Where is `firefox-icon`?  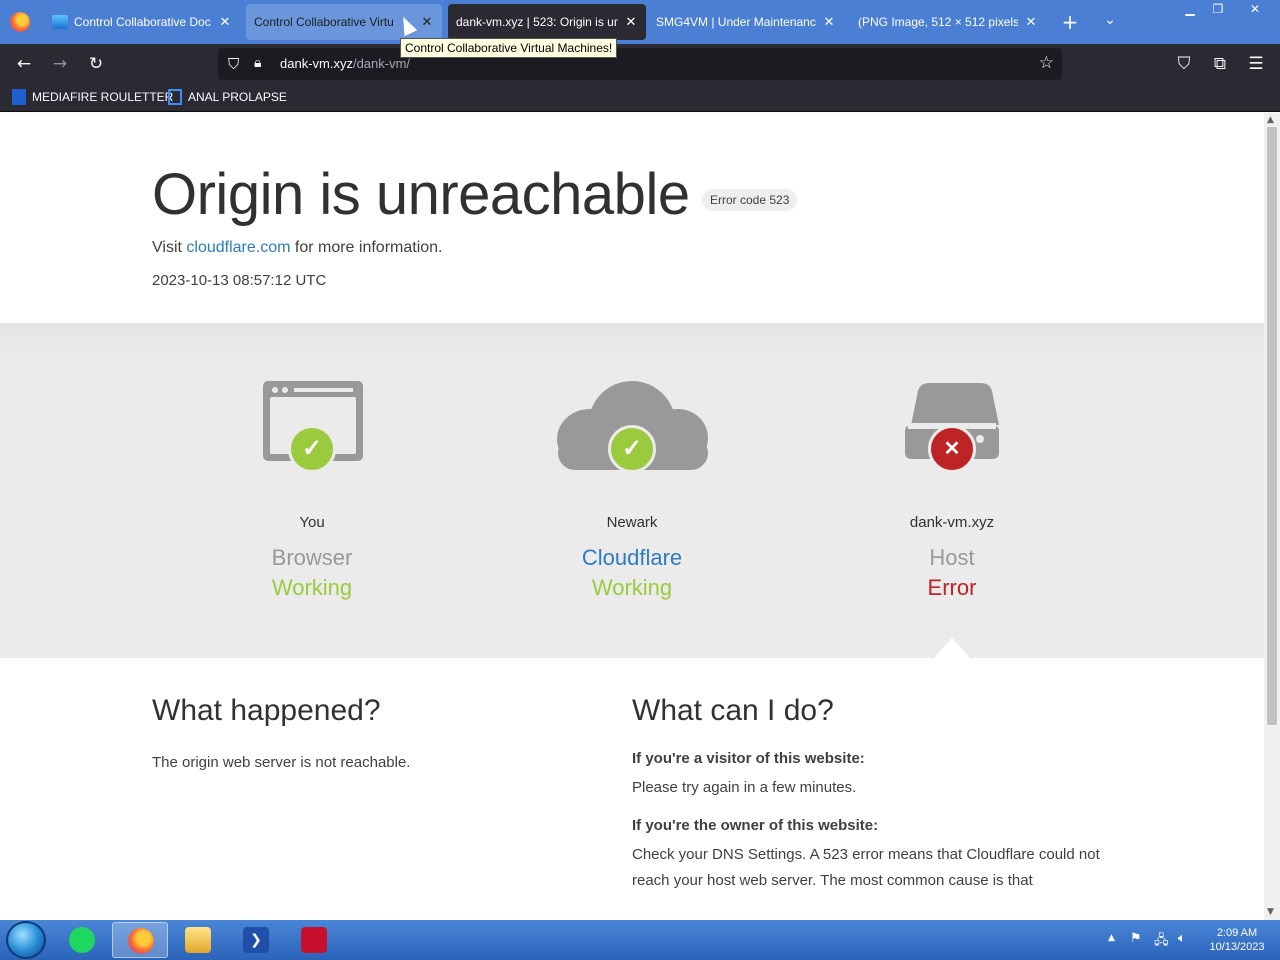
firefox-icon is located at coordinates (141, 941).